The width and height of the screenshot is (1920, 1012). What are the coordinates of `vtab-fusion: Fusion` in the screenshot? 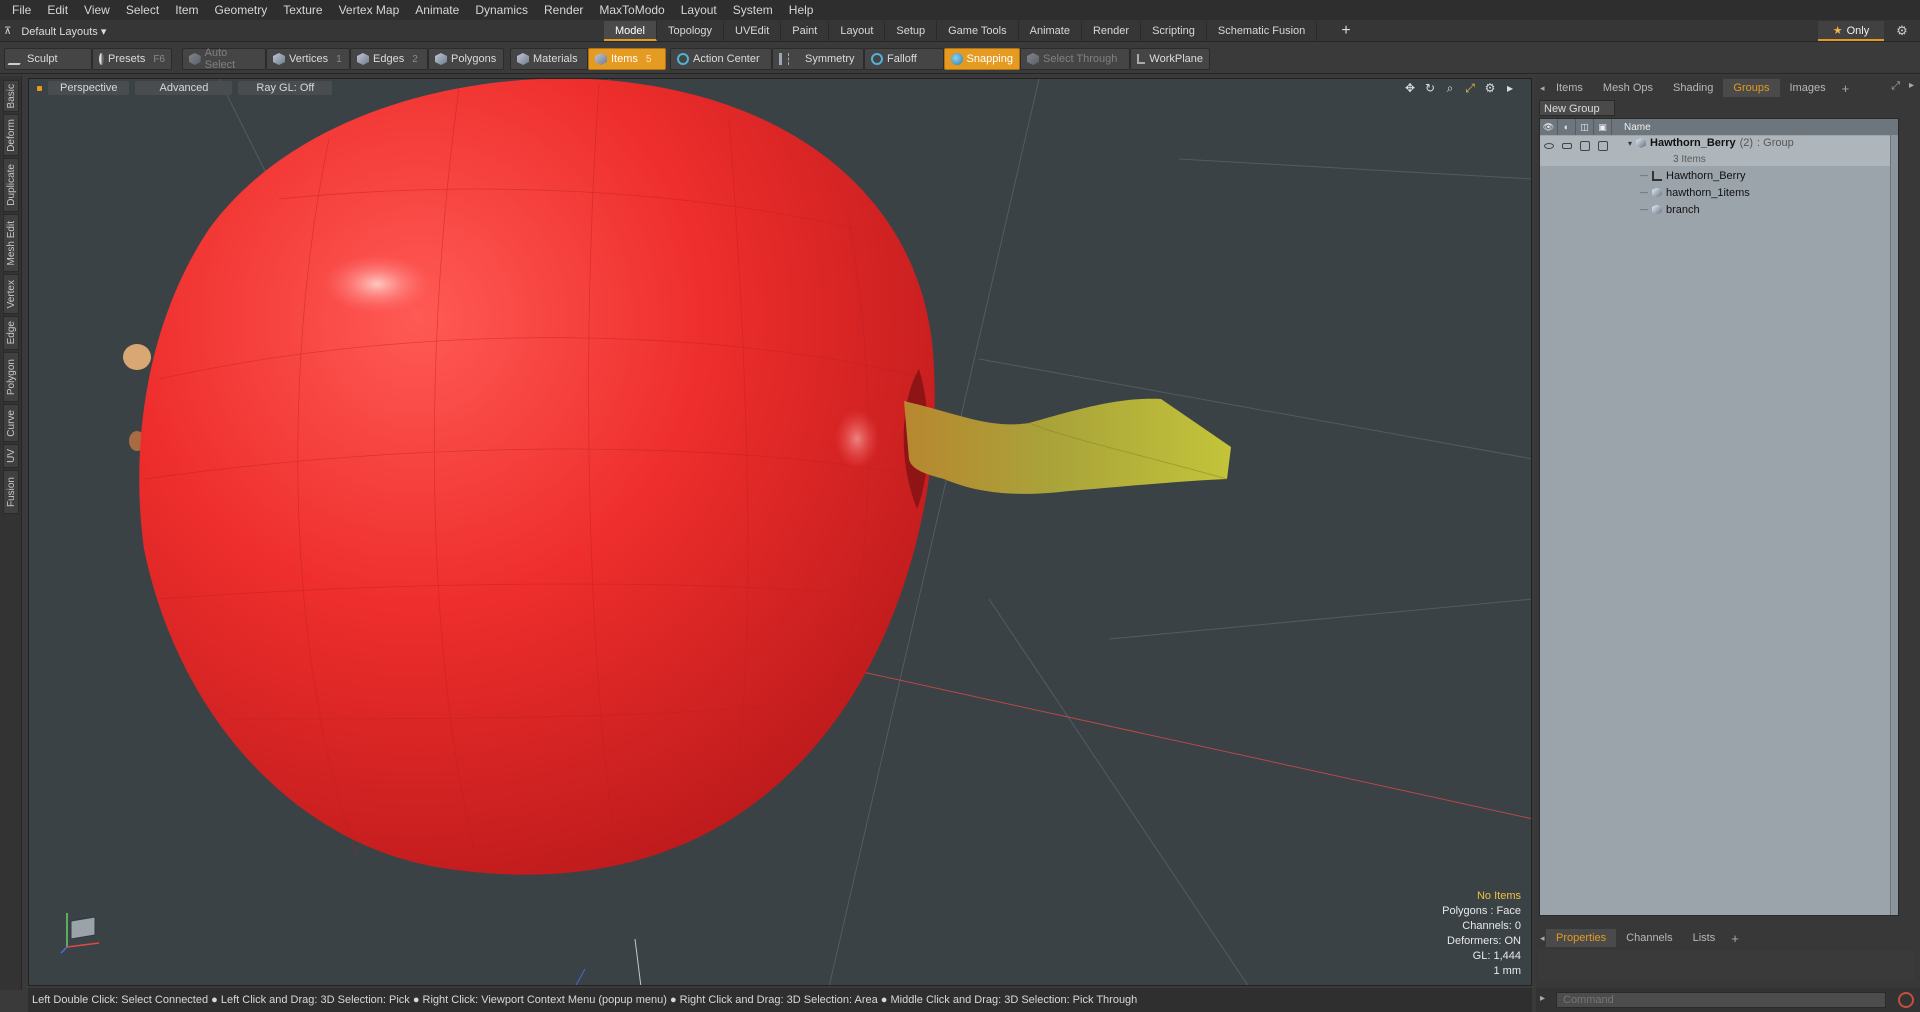 It's located at (11, 492).